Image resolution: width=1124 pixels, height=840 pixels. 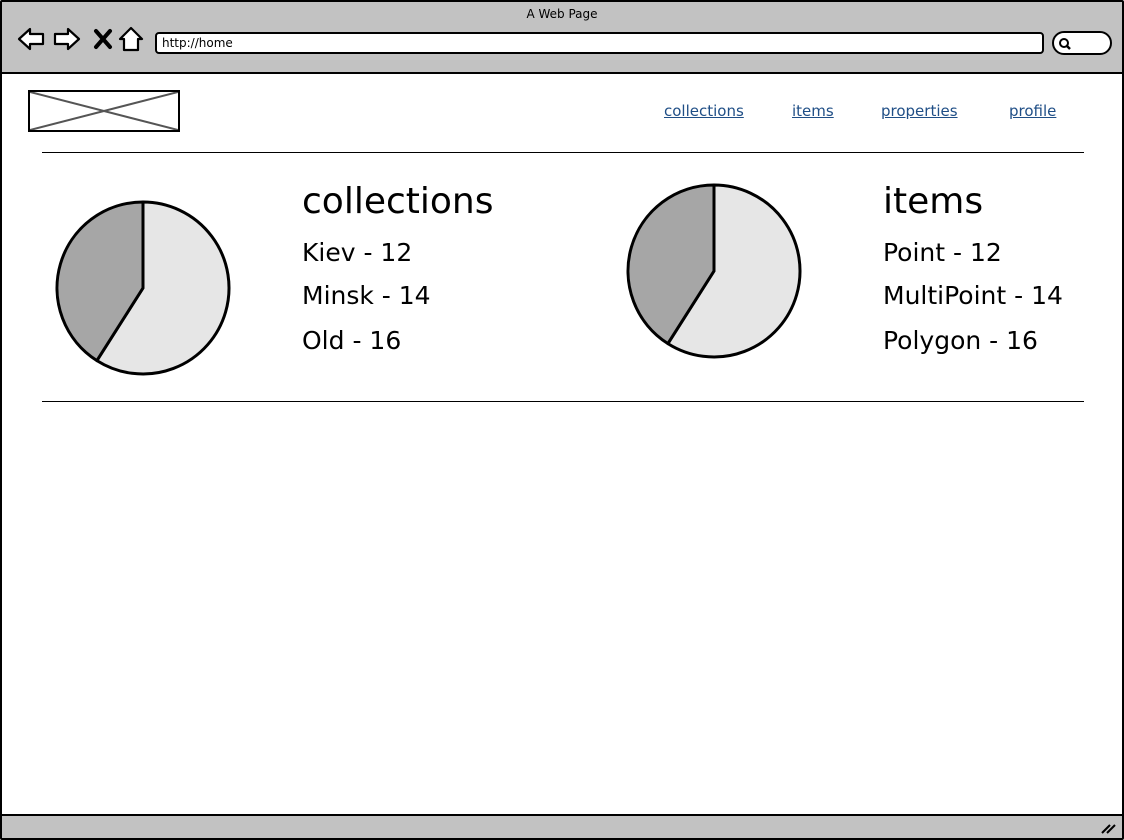 I want to click on browser-titlebar: A Web Page http://home, so click(x=562, y=38).